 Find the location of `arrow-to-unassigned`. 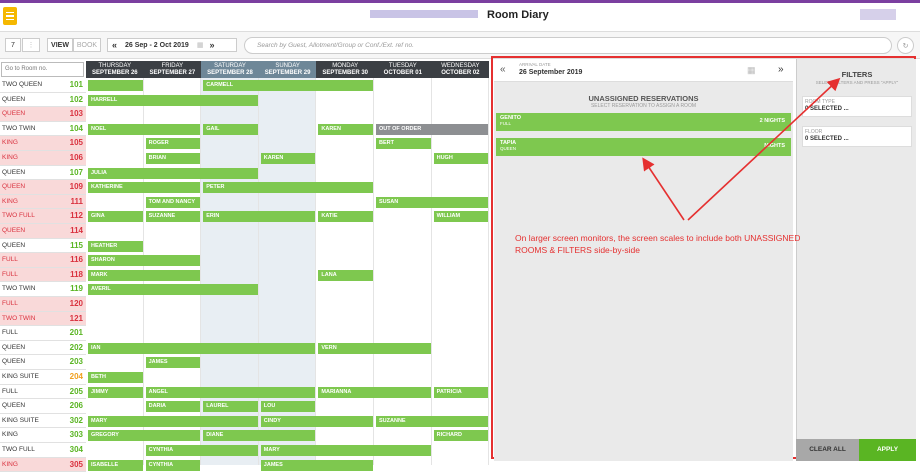

arrow-to-unassigned is located at coordinates (663, 189).